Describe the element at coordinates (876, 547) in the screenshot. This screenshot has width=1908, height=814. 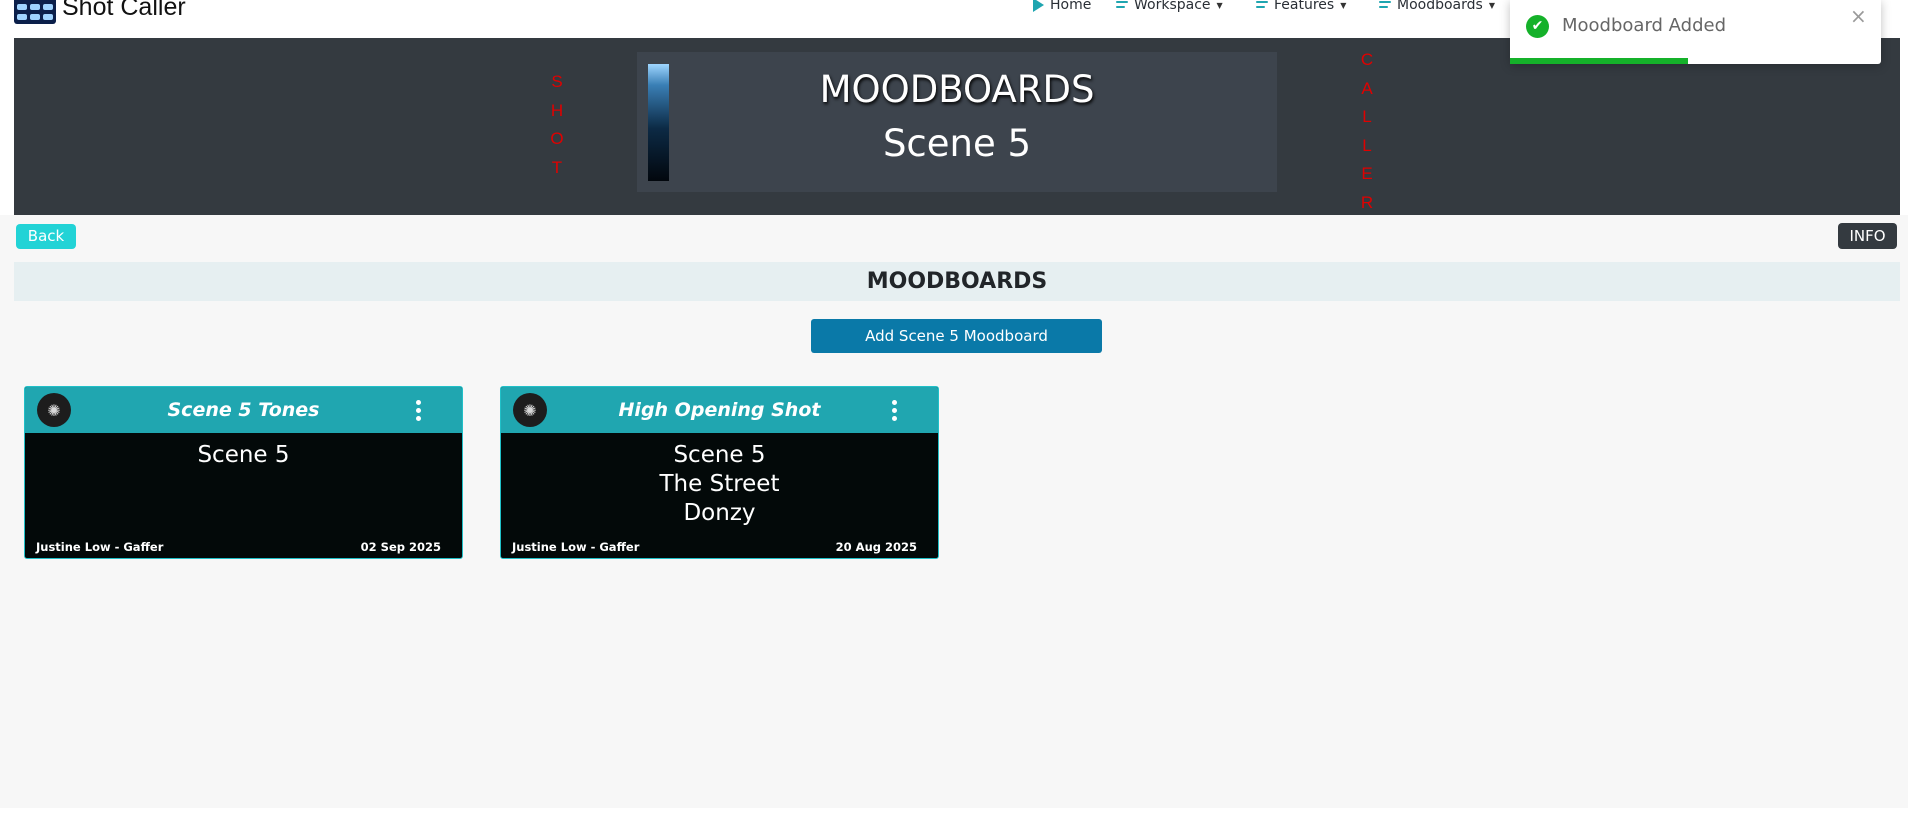
I see `card-date: 20 Aug 2025` at that location.